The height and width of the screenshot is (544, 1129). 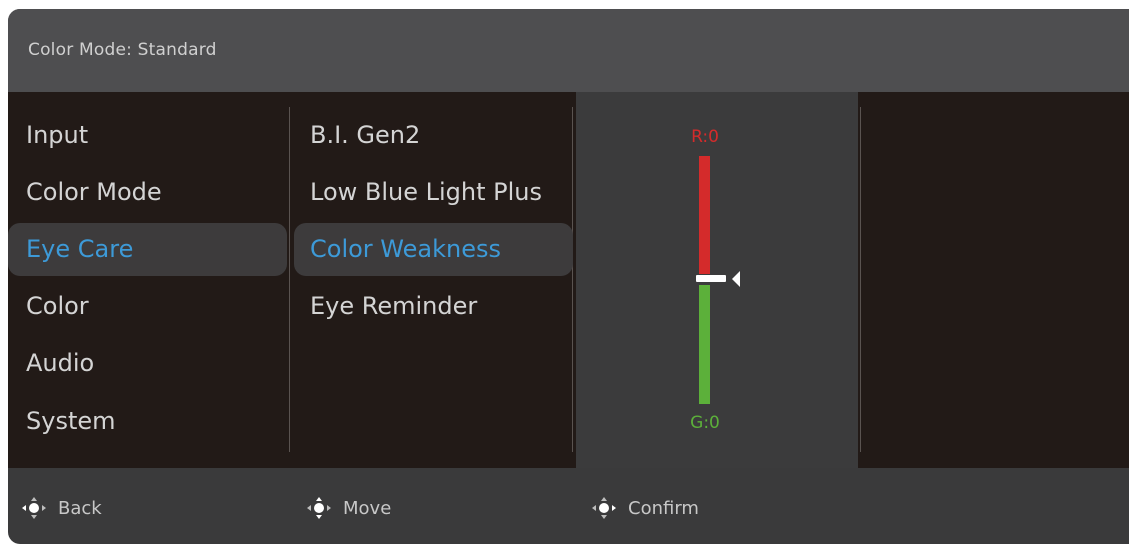 I want to click on slider-pointer-icon, so click(x=736, y=279).